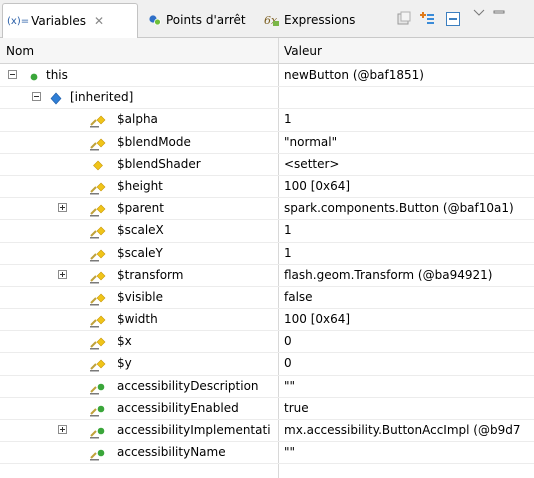 Image resolution: width=534 pixels, height=478 pixels. Describe the element at coordinates (56, 98) in the screenshot. I see `inherited-diamond-icon` at that location.